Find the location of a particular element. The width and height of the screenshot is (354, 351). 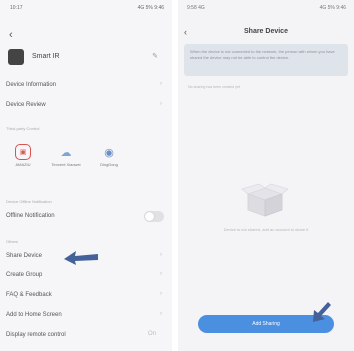

create-group-label: Create Group is located at coordinates (24, 275).